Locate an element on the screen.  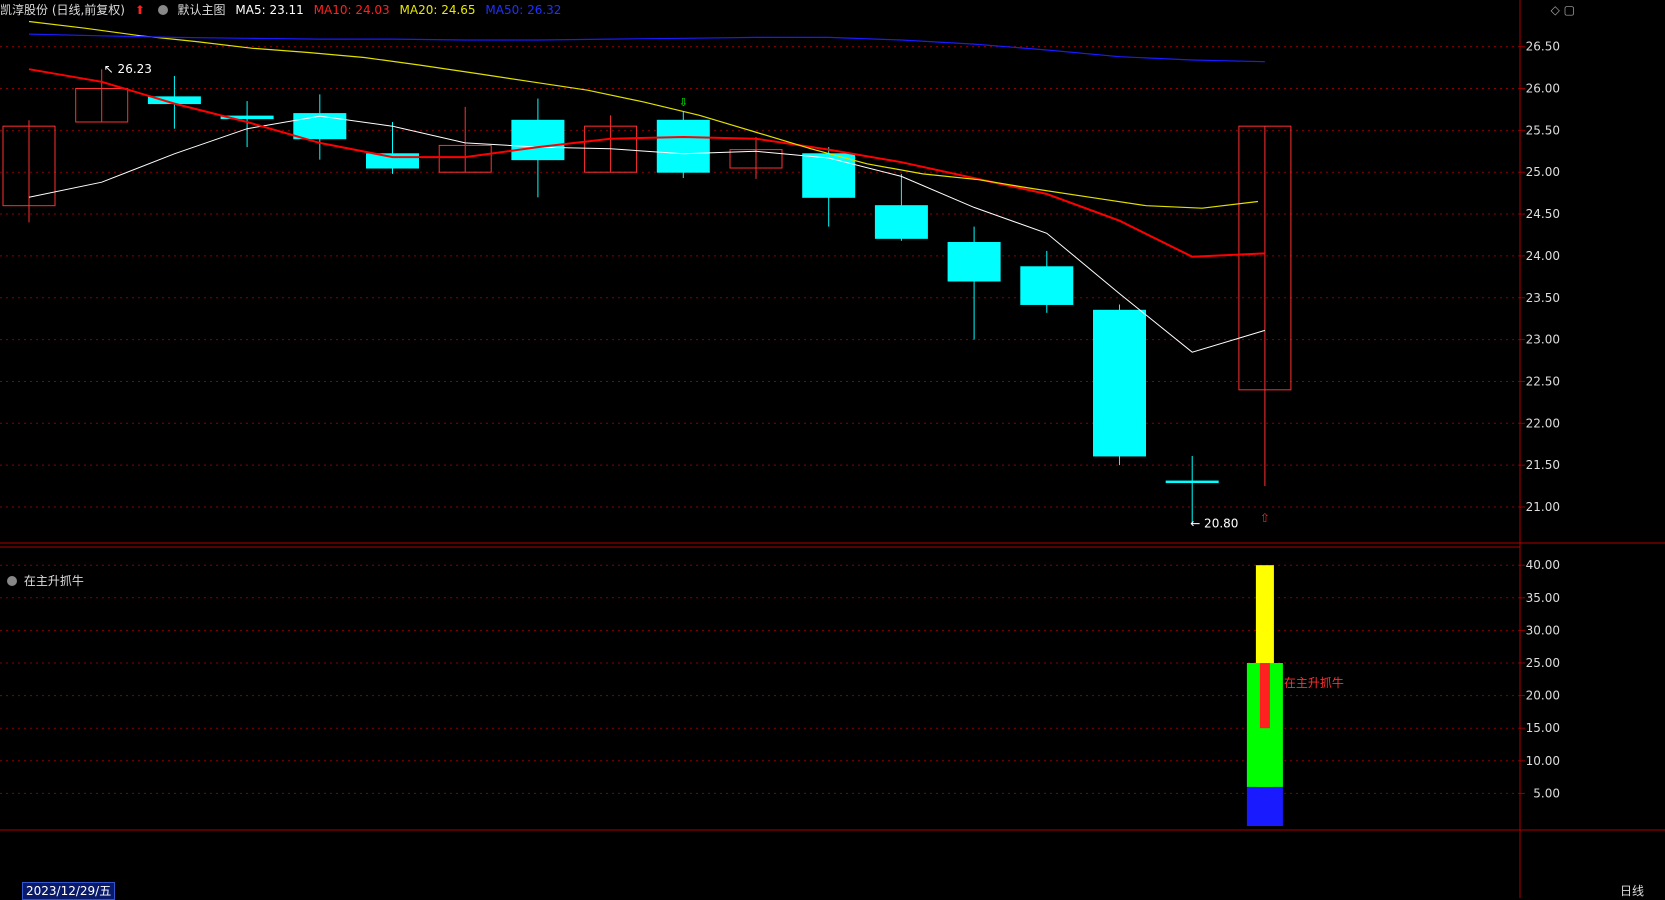
y-tick-label: 26.00 is located at coordinates (1543, 89).